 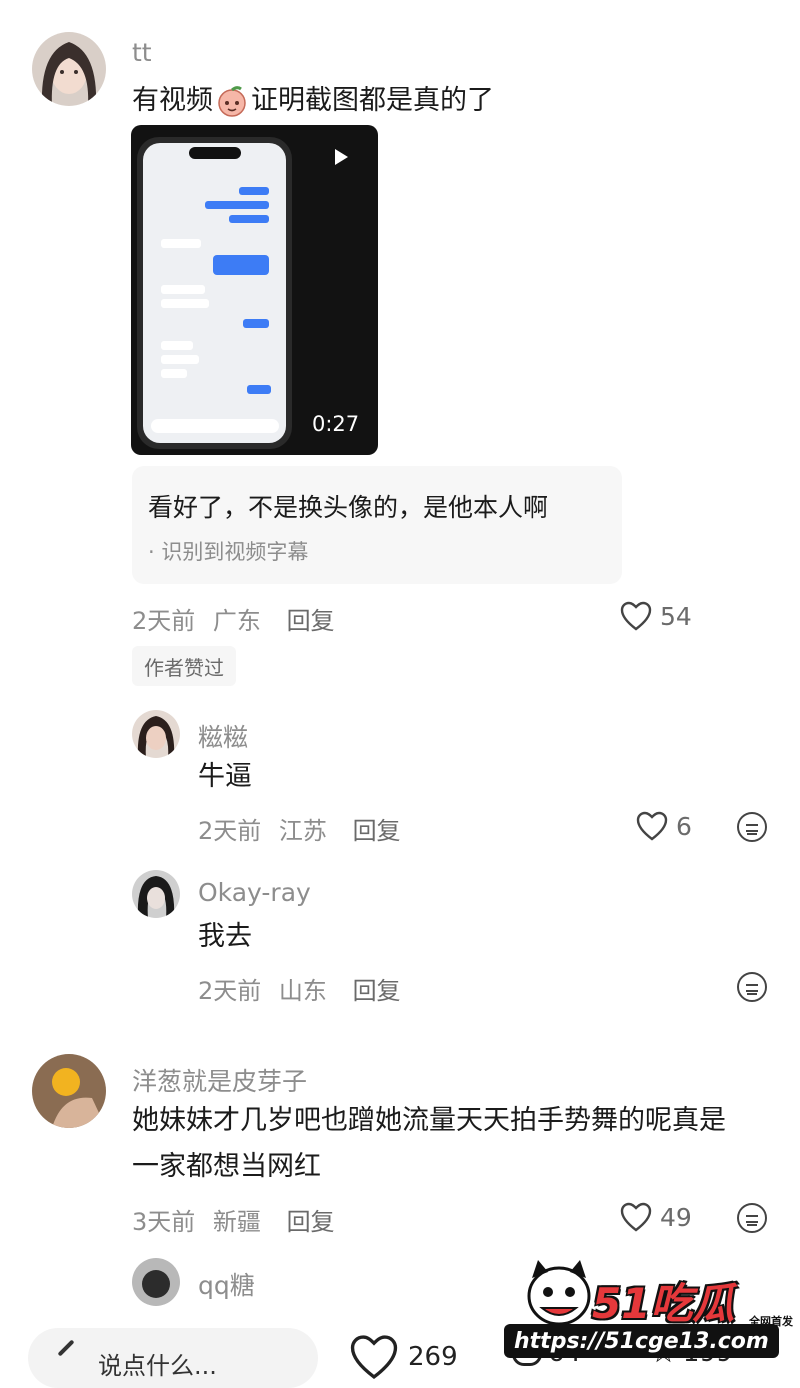 What do you see at coordinates (219, 1080) in the screenshot?
I see `comment-username: 洋葱就是皮芽子` at bounding box center [219, 1080].